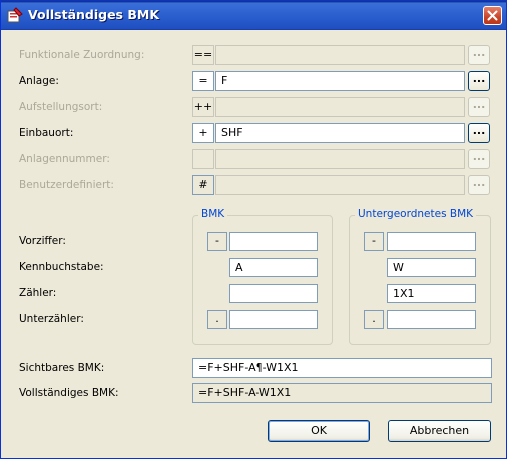 This screenshot has width=509, height=461. I want to click on field-funktionale-zuordnung, so click(340, 55).